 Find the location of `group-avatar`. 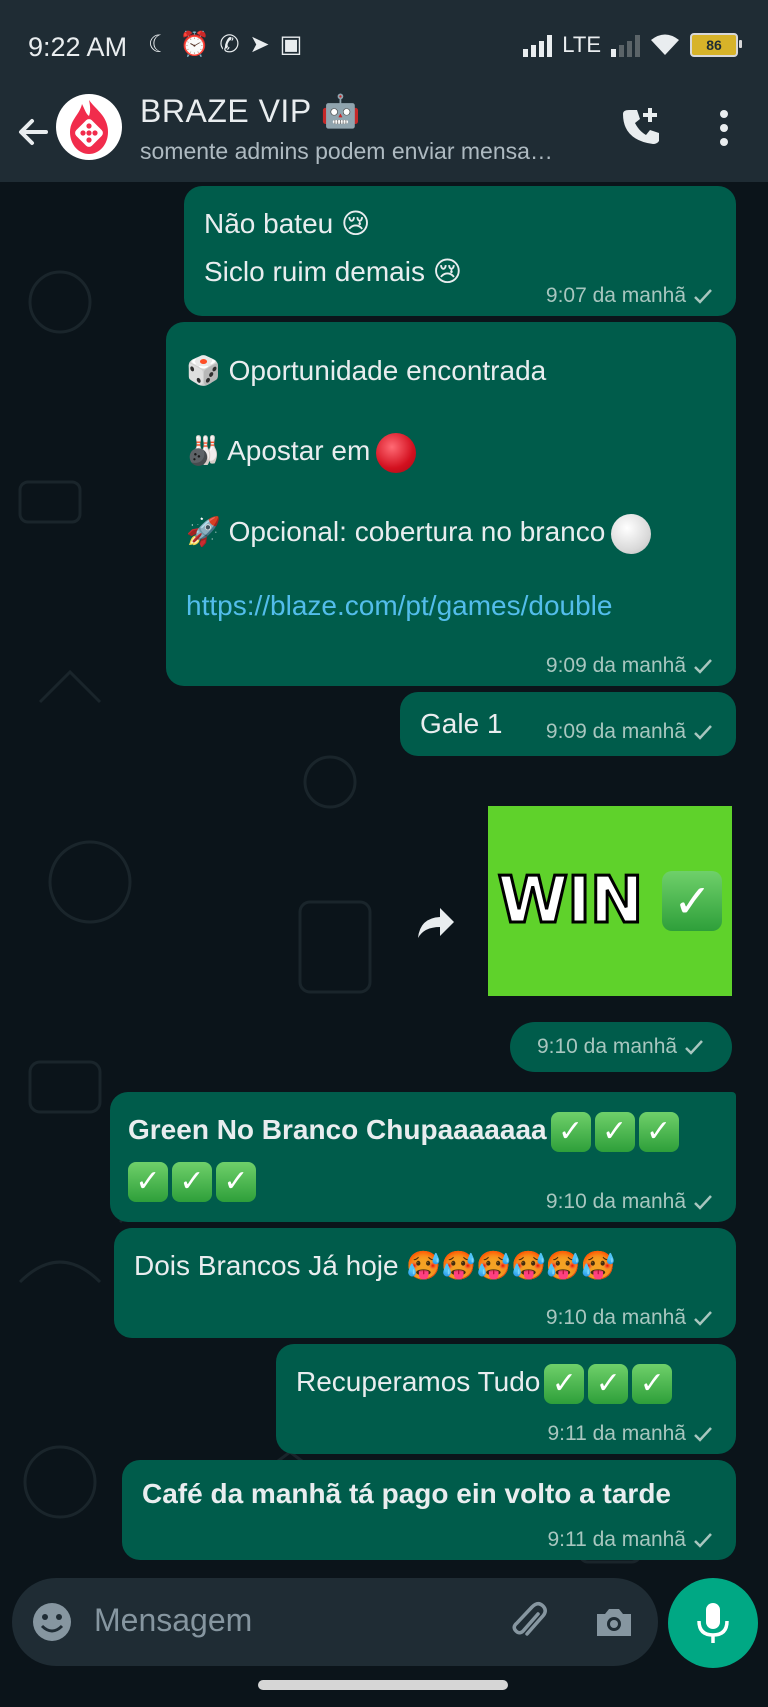

group-avatar is located at coordinates (89, 127).